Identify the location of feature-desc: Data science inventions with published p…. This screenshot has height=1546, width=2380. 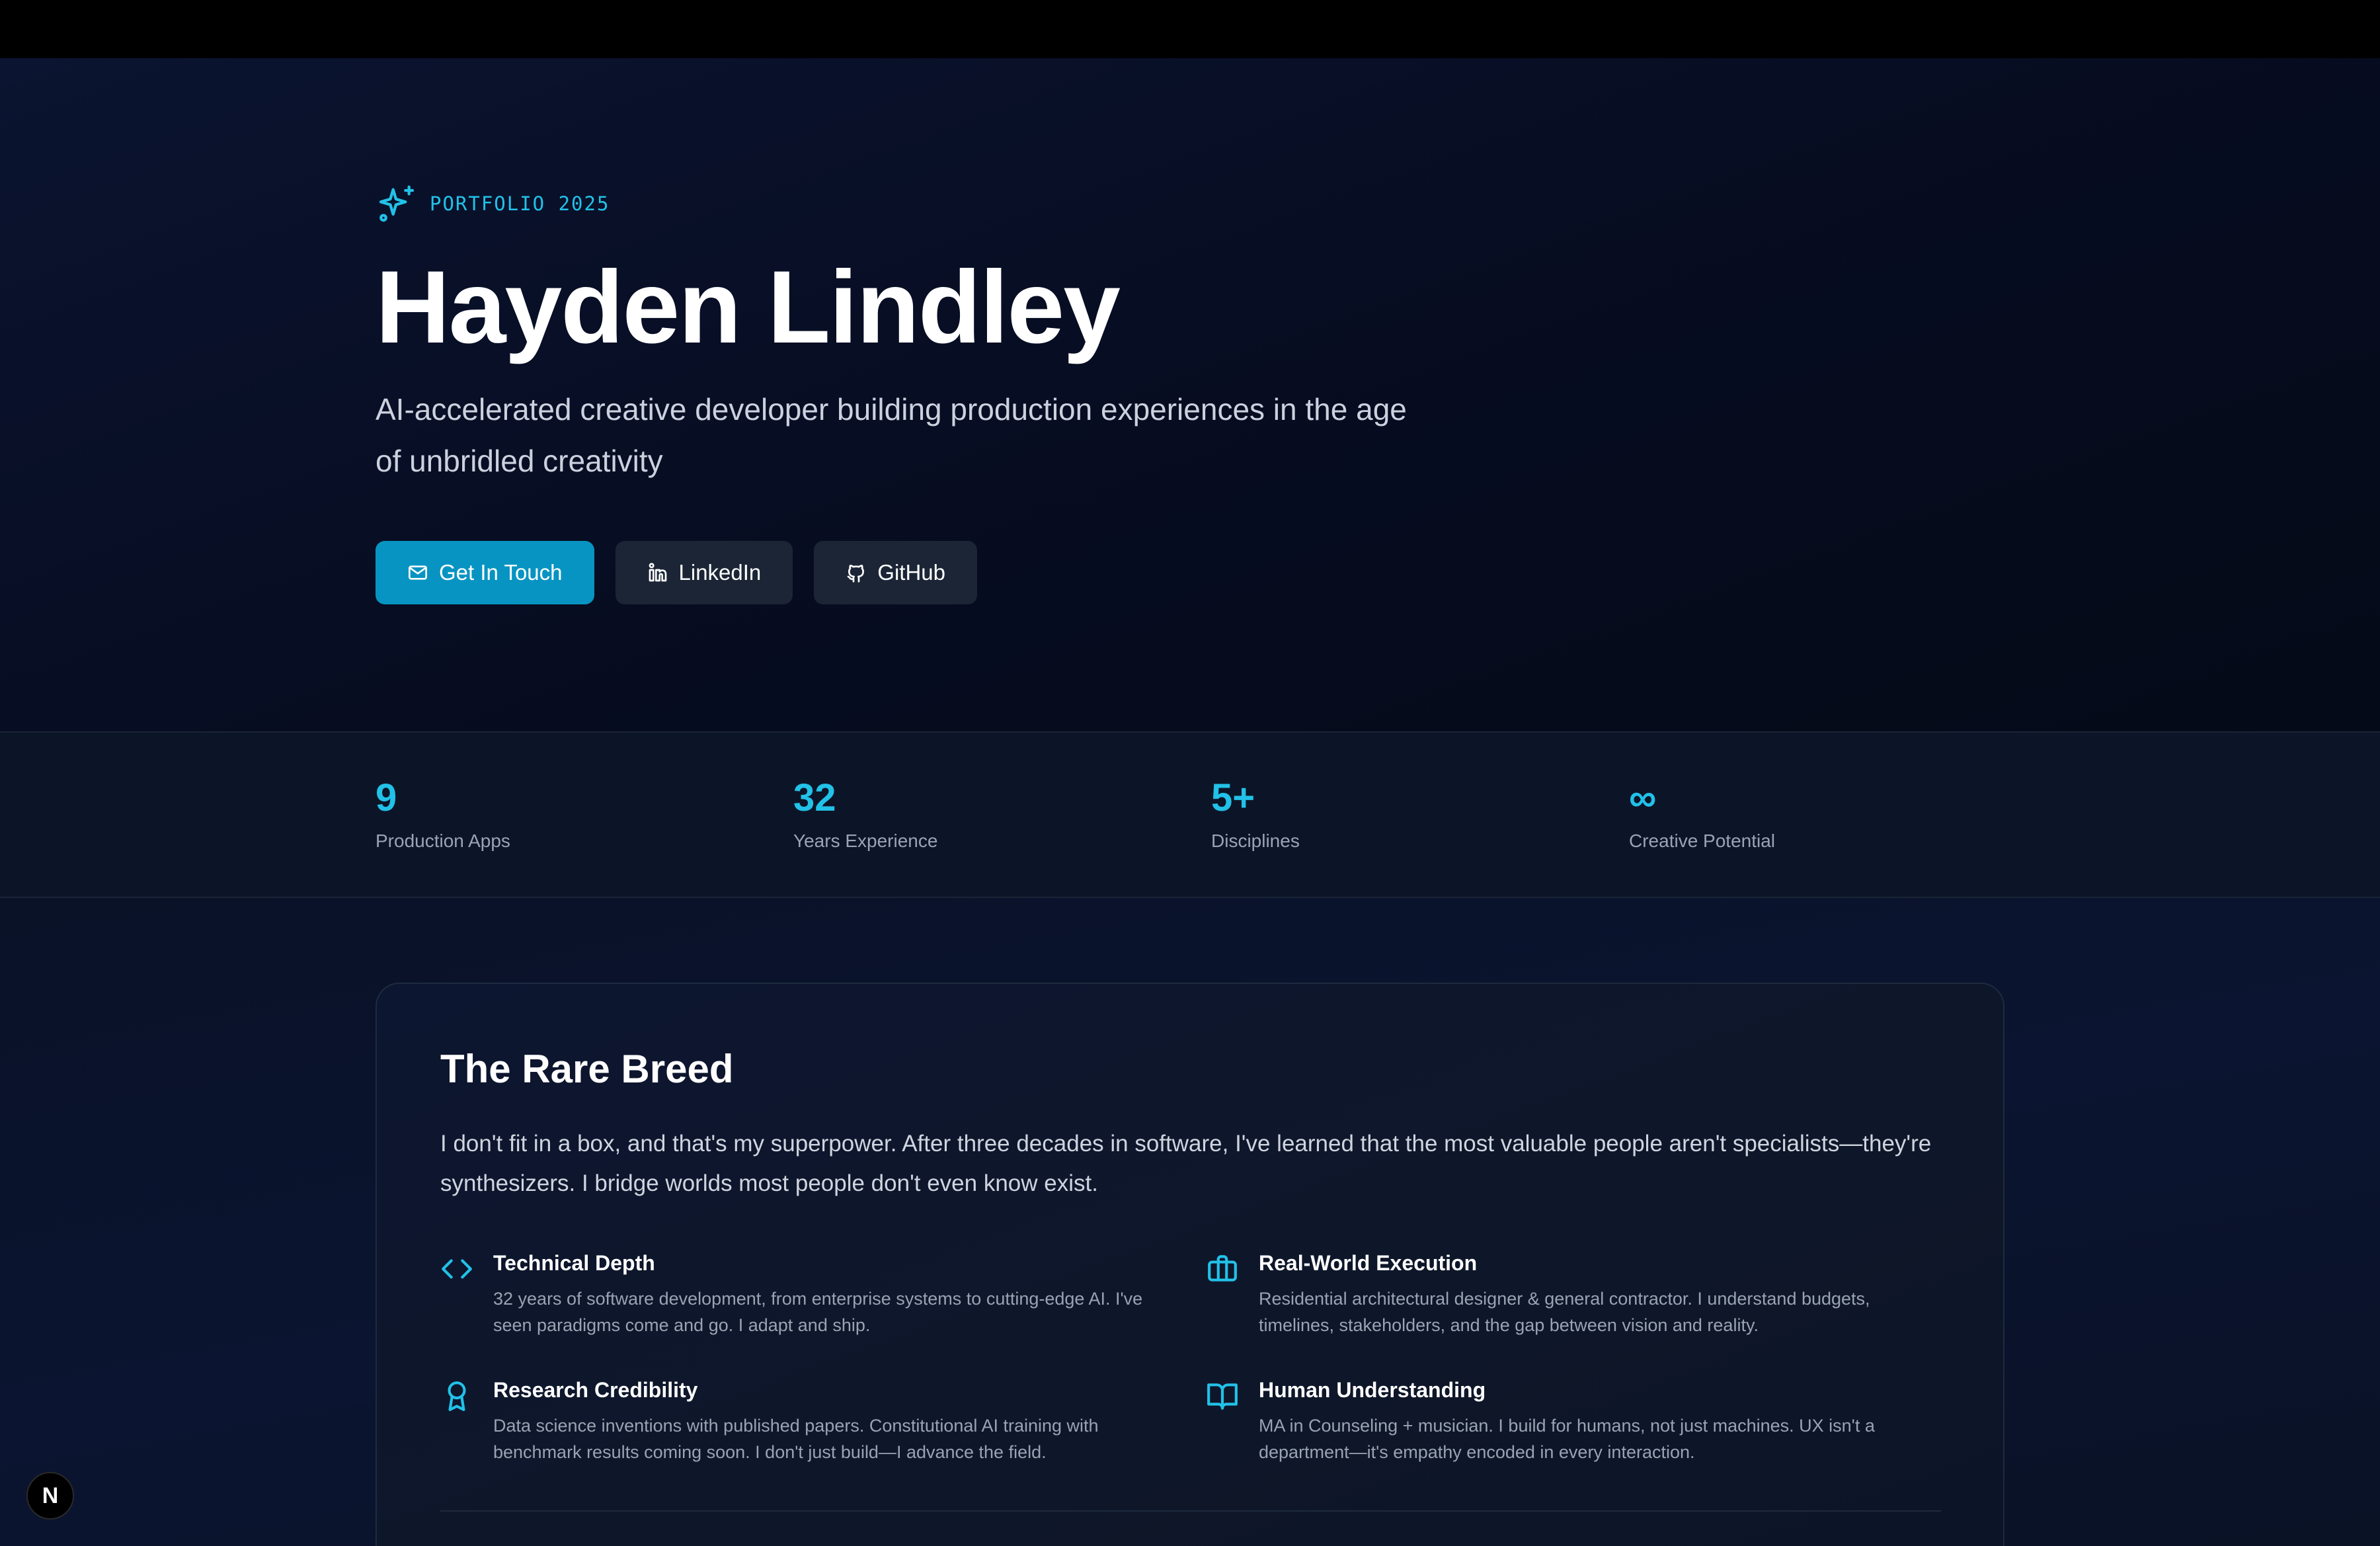
(796, 1439).